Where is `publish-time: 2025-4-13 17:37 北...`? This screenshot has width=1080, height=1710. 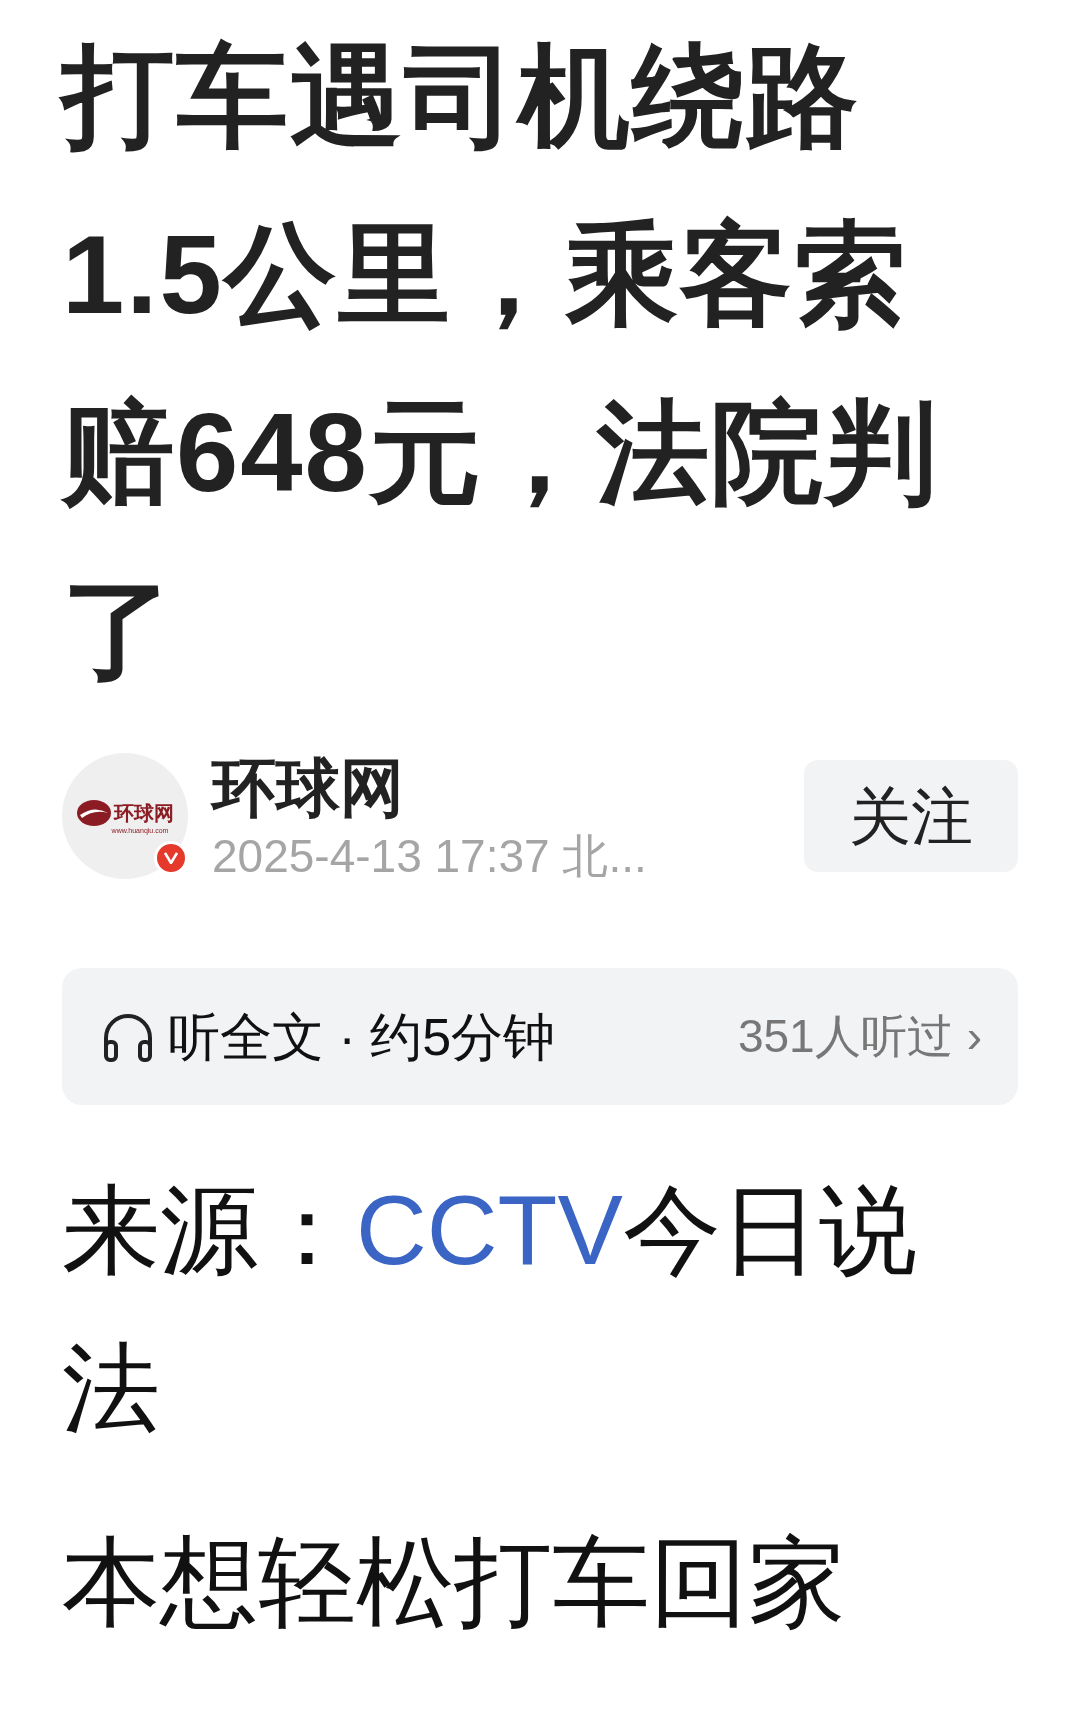
publish-time: 2025-4-13 17:37 北... is located at coordinates (430, 856).